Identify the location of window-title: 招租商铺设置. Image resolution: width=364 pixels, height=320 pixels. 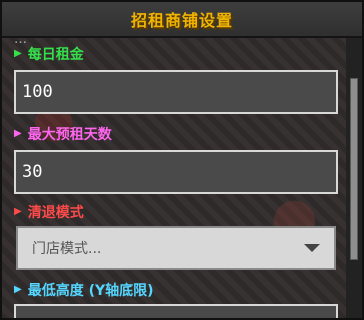
(181, 20).